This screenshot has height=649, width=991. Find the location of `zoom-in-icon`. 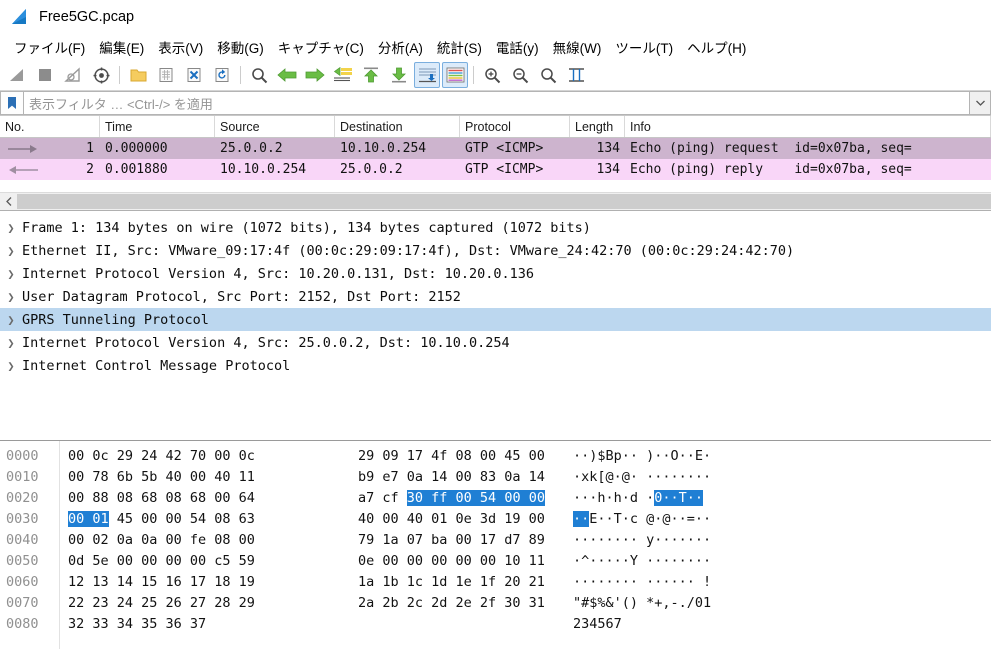

zoom-in-icon is located at coordinates (492, 75).